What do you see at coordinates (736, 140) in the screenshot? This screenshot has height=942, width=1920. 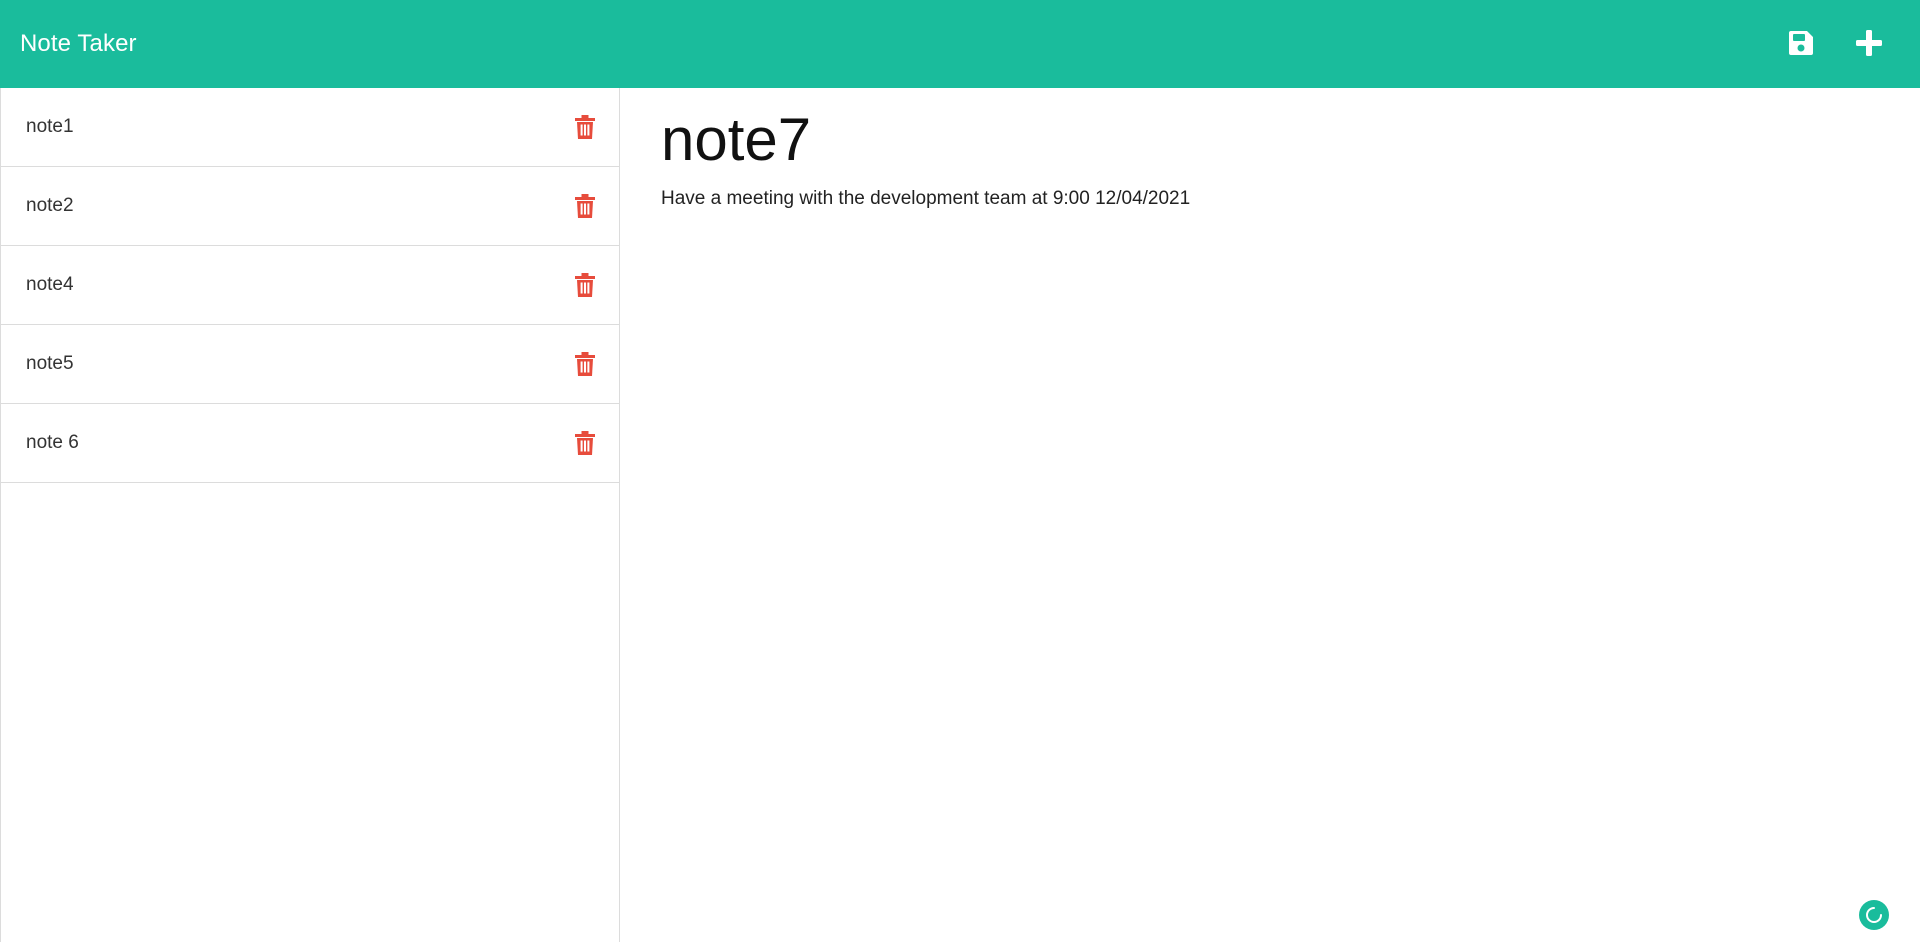 I see `note-title-input: note7` at bounding box center [736, 140].